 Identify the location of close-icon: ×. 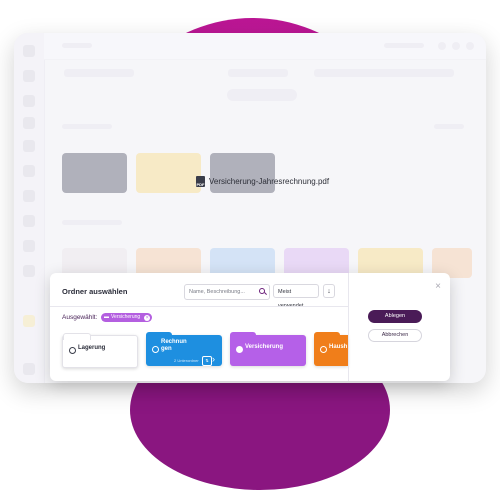
(438, 287).